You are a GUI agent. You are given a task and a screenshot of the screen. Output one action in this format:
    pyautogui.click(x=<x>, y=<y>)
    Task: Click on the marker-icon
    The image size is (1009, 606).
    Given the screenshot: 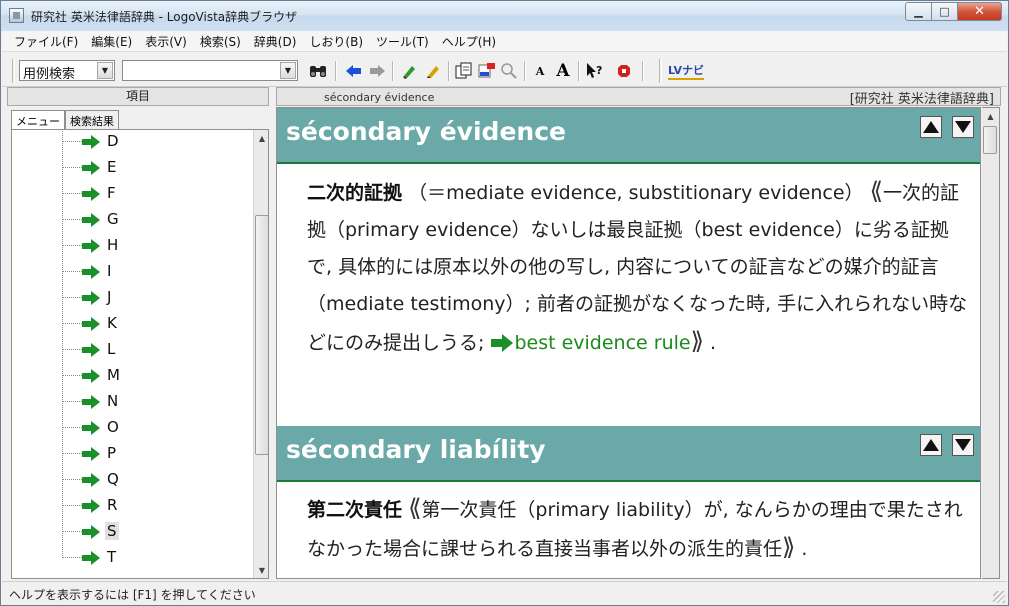 What is the action you would take?
    pyautogui.click(x=409, y=71)
    